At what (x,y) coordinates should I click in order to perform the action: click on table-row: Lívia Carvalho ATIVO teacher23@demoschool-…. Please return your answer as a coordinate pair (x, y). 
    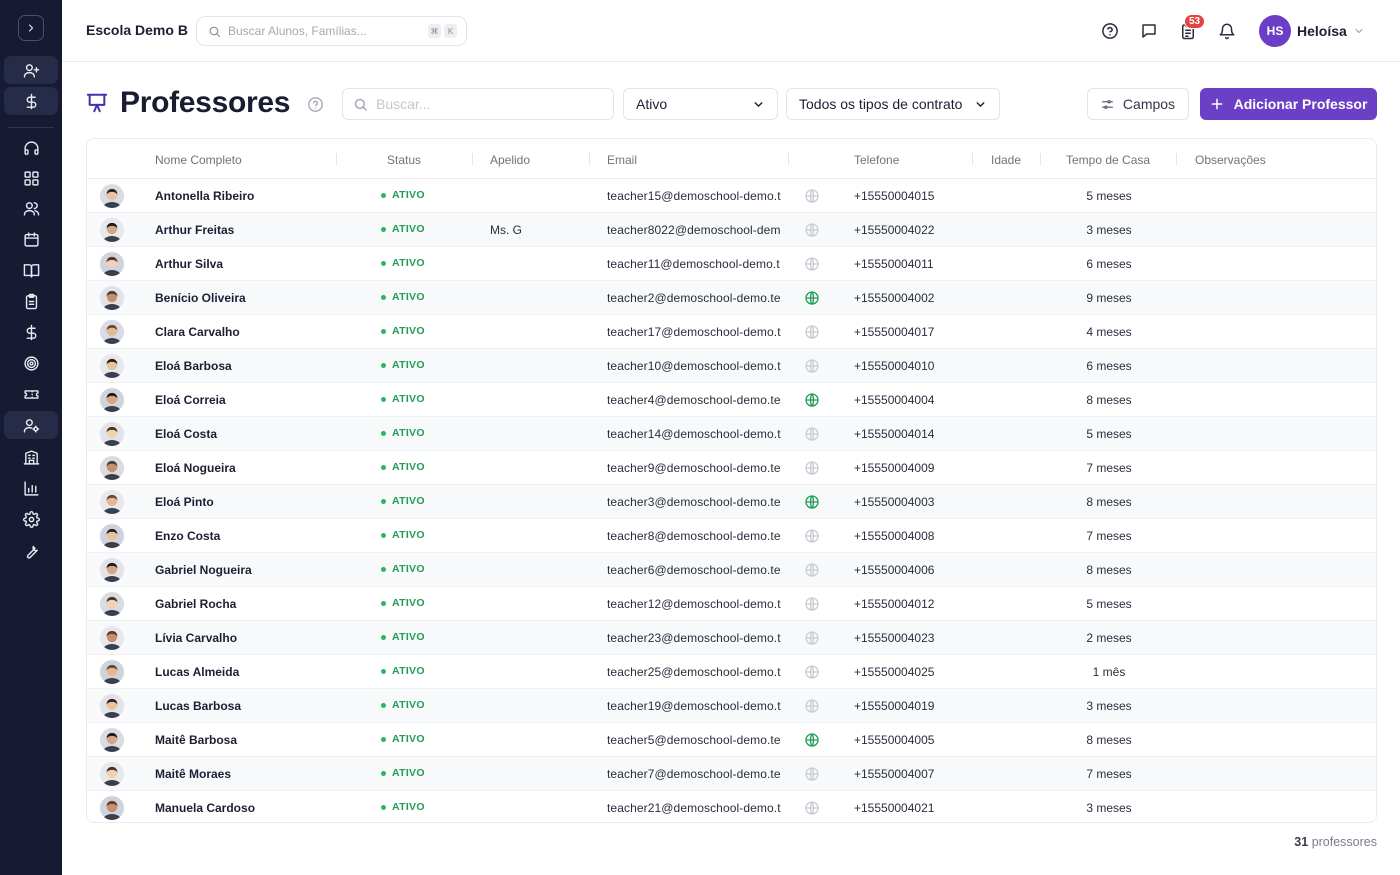
    Looking at the image, I should click on (731, 638).